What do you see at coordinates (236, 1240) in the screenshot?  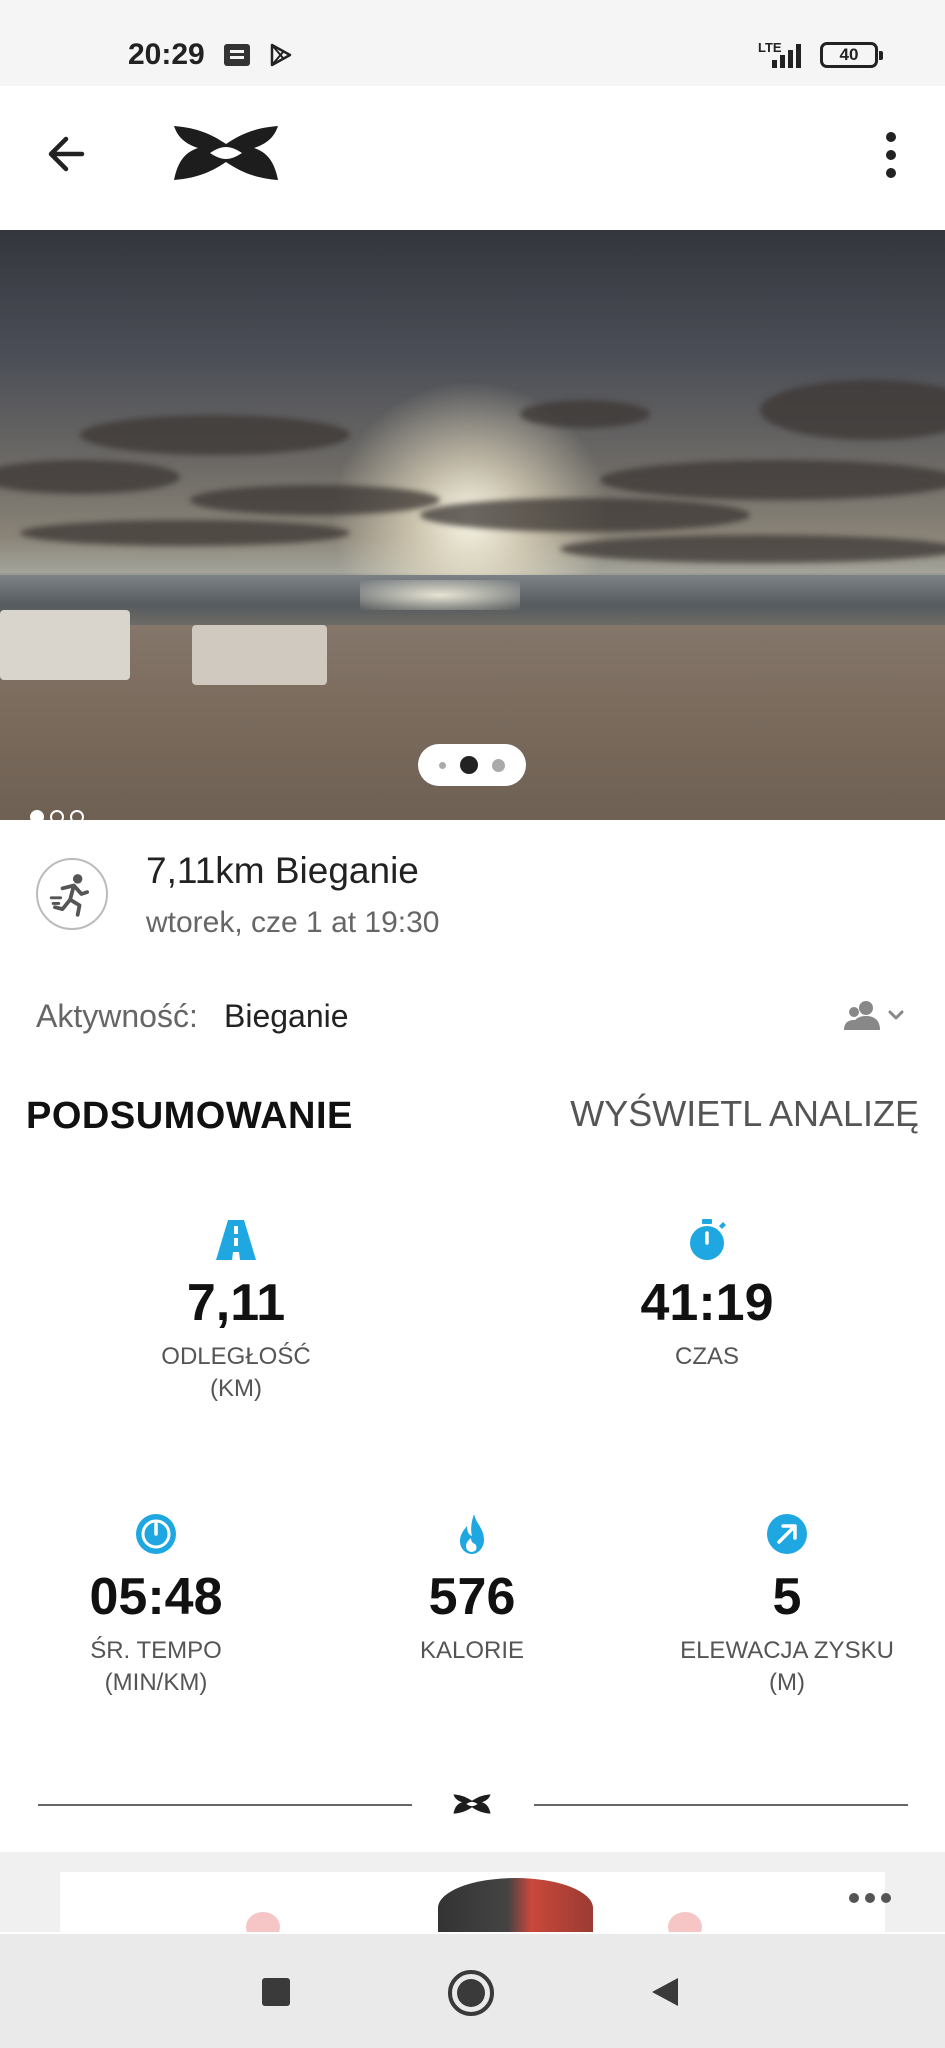 I see `road-icon` at bounding box center [236, 1240].